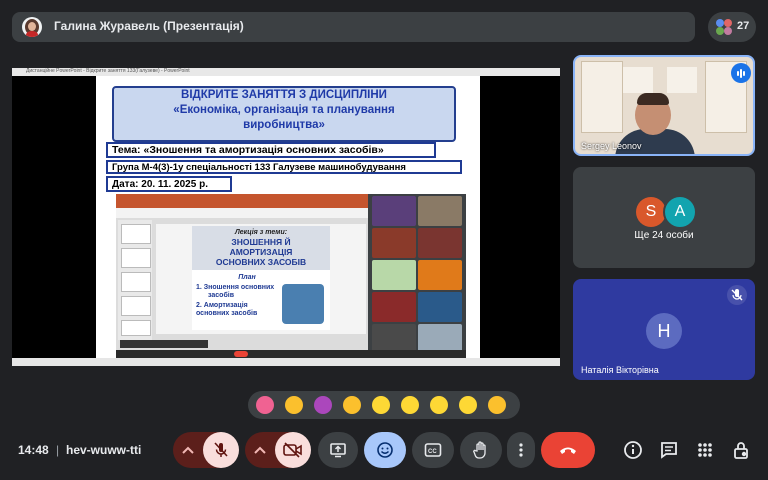 This screenshot has width=768, height=480. What do you see at coordinates (737, 295) in the screenshot?
I see `mic-muted-icon` at bounding box center [737, 295].